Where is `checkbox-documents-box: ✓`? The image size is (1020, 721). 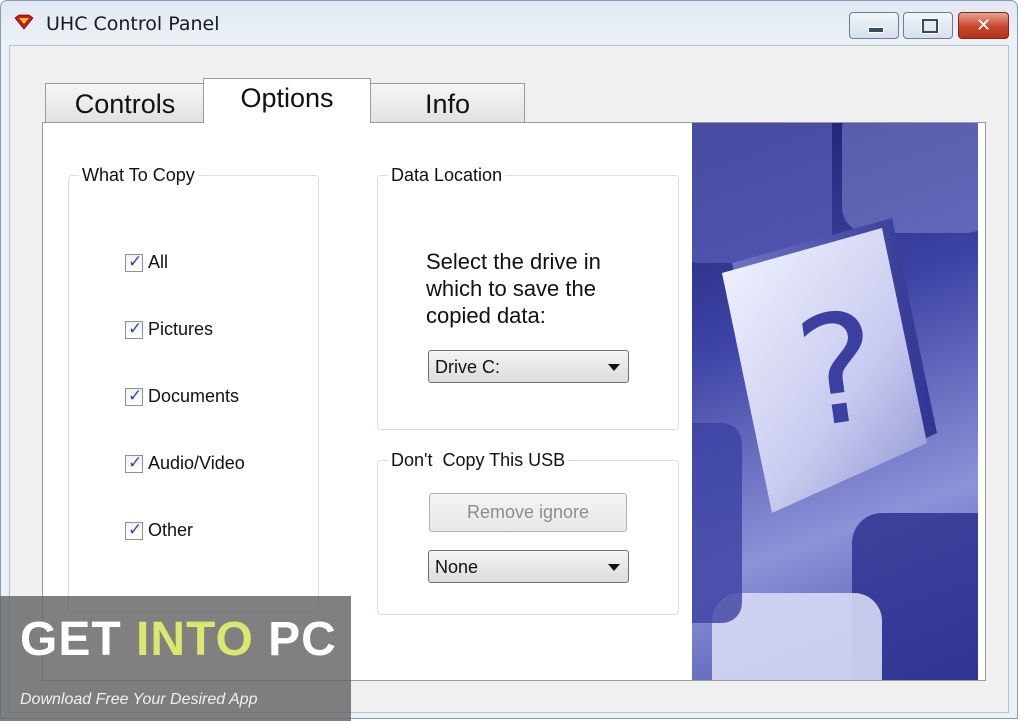
checkbox-documents-box: ✓ is located at coordinates (134, 396).